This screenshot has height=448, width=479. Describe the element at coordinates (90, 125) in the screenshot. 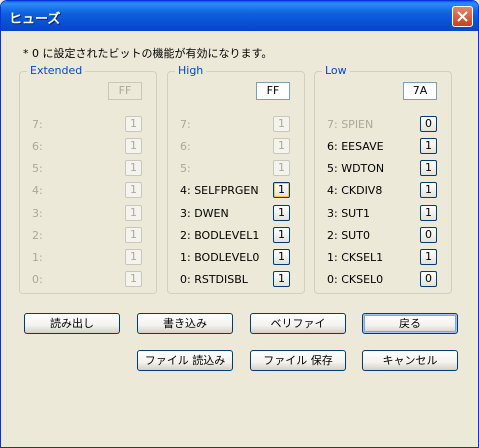

I see `extended-bit-7: 7: 1` at that location.